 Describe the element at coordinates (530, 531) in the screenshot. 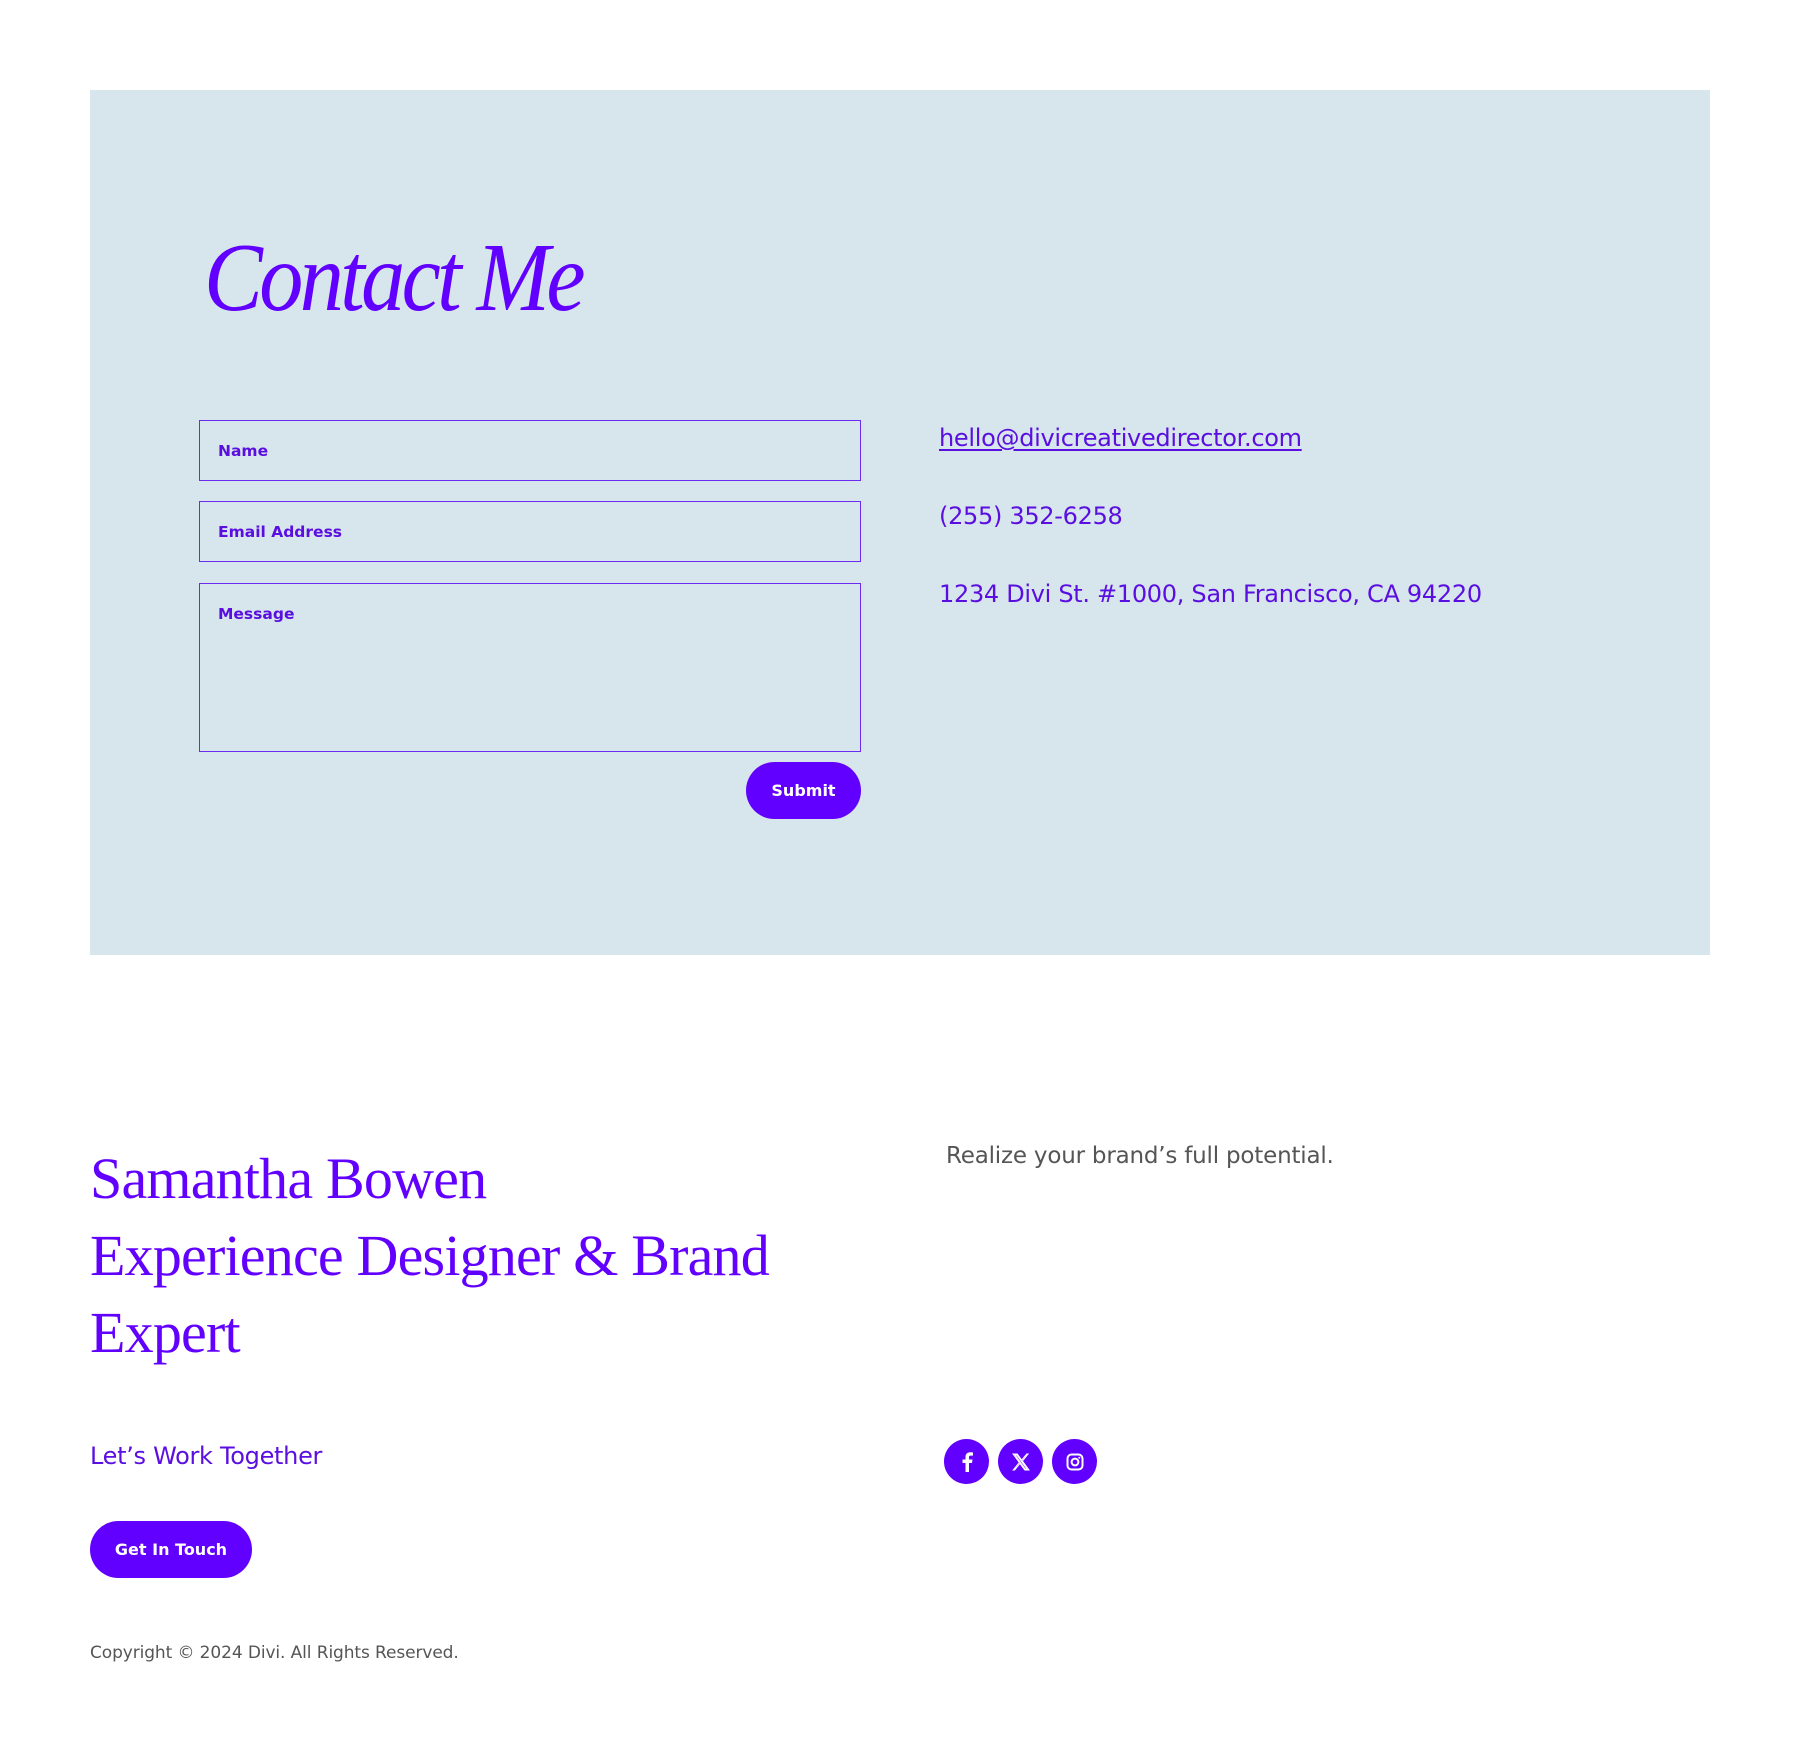

I see `email-field` at that location.